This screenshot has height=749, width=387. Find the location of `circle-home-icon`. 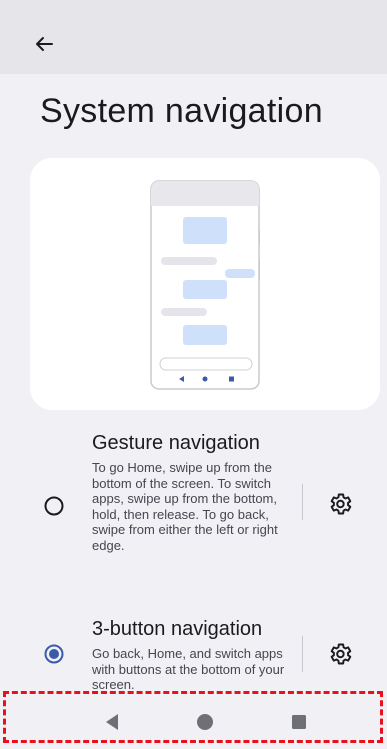

circle-home-icon is located at coordinates (205, 722).